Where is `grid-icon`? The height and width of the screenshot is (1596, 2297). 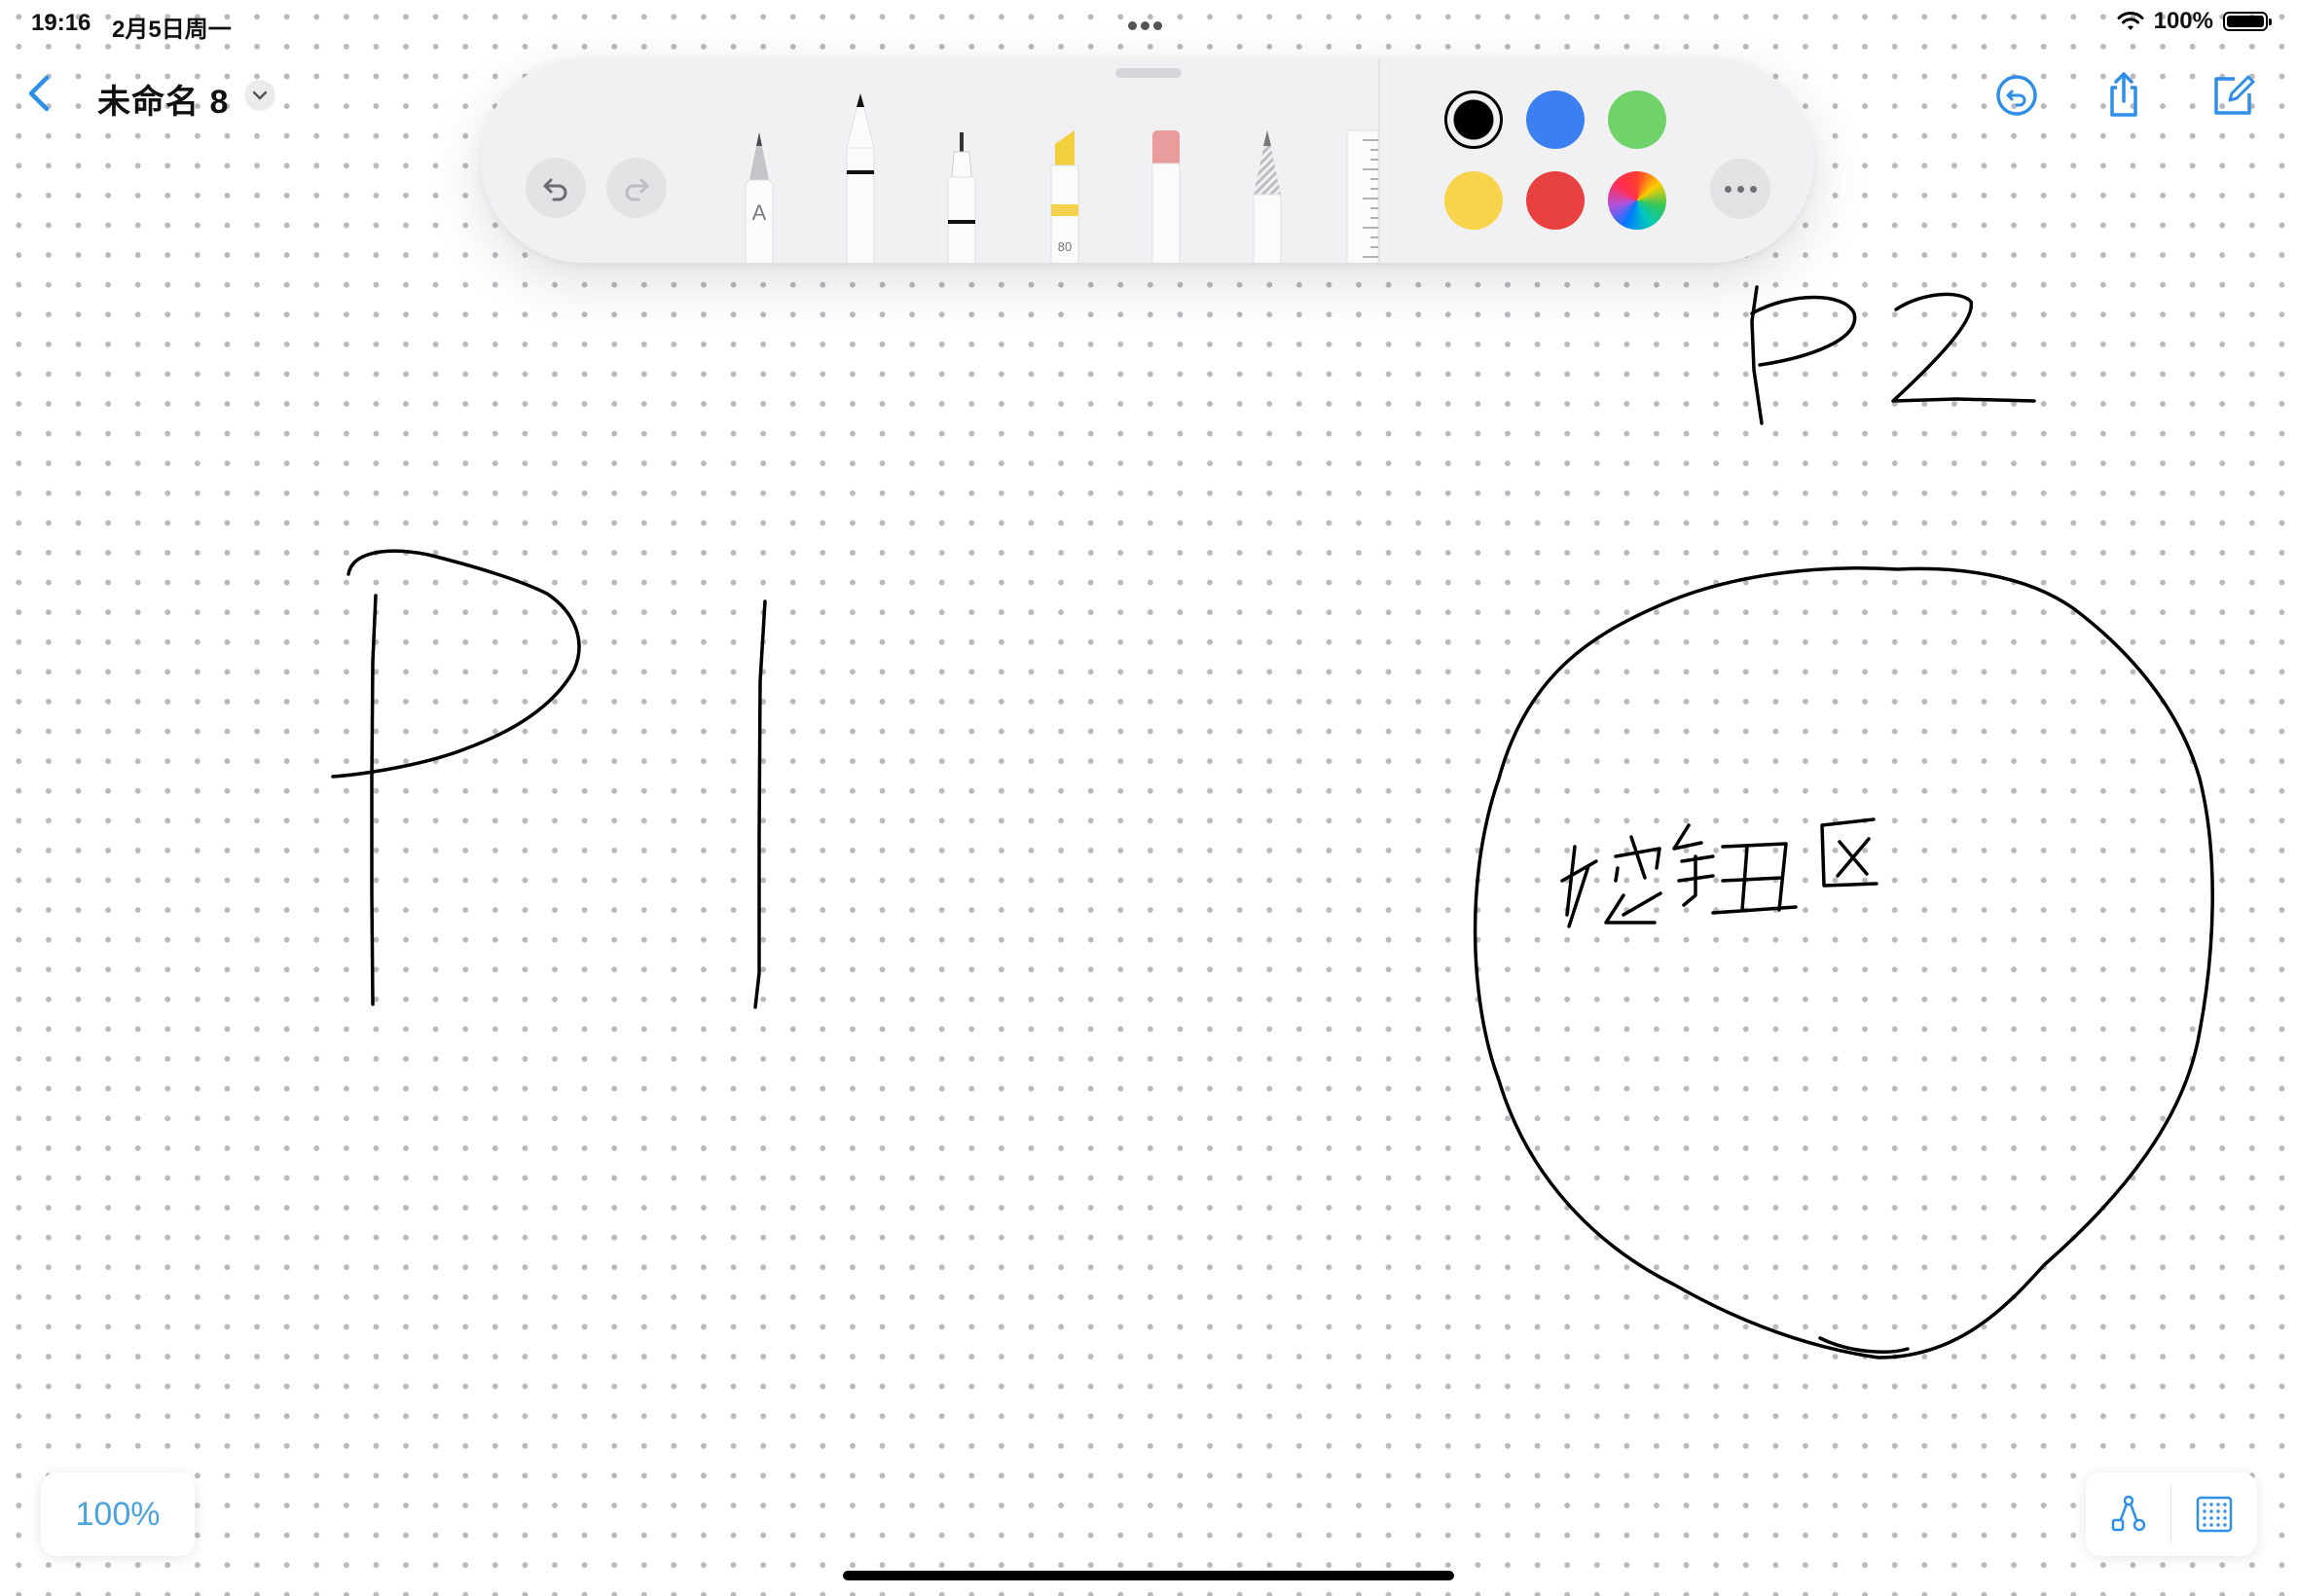
grid-icon is located at coordinates (2214, 1515).